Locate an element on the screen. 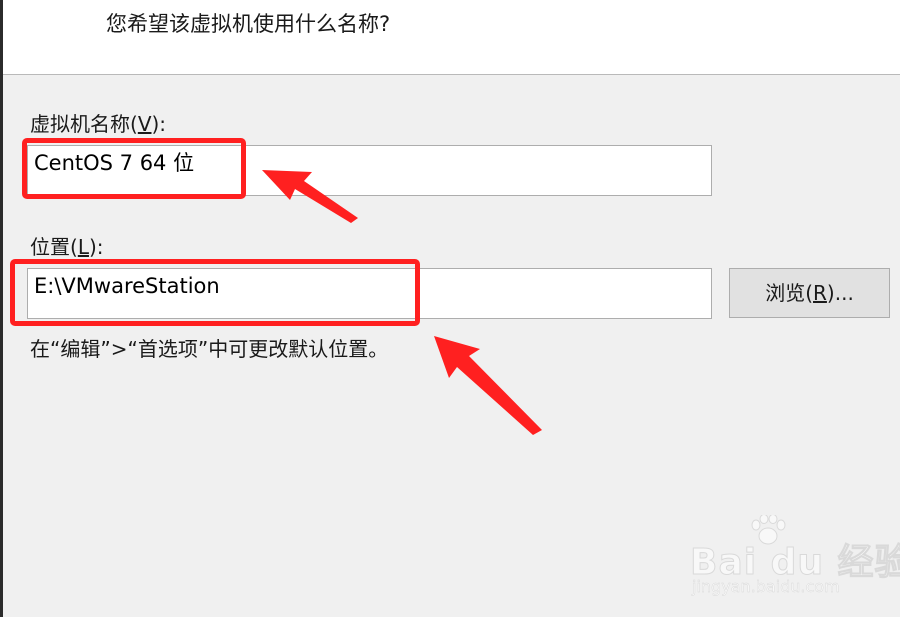  vm-name-label-accesskey: V is located at coordinates (144, 124).